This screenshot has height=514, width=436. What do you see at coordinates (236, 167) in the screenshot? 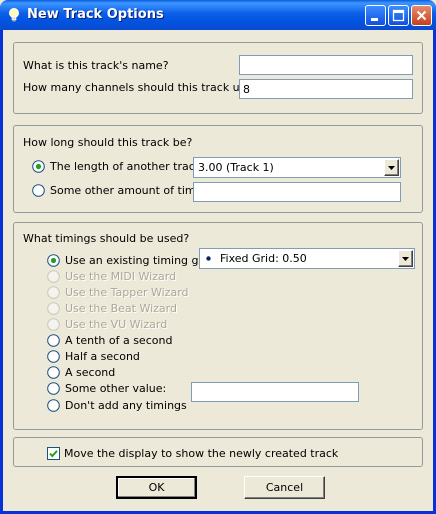
I see `another-track-value: 3.00 (Track 1)` at bounding box center [236, 167].